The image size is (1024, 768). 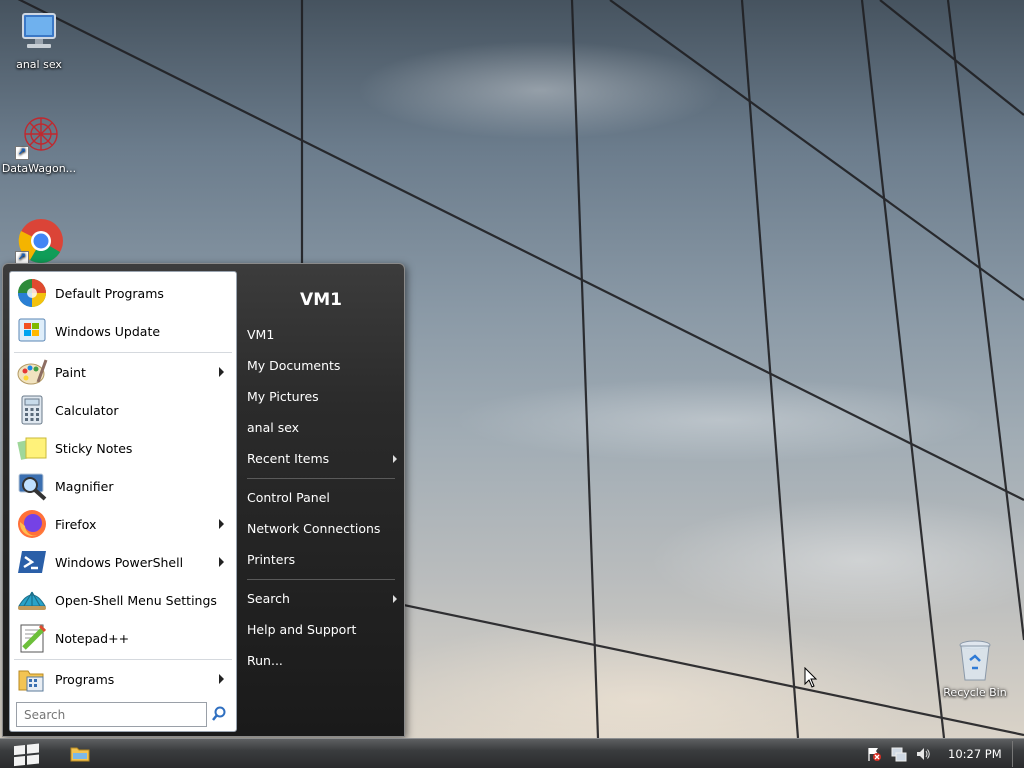 I want to click on menu-item-label: Firefox, so click(x=76, y=524).